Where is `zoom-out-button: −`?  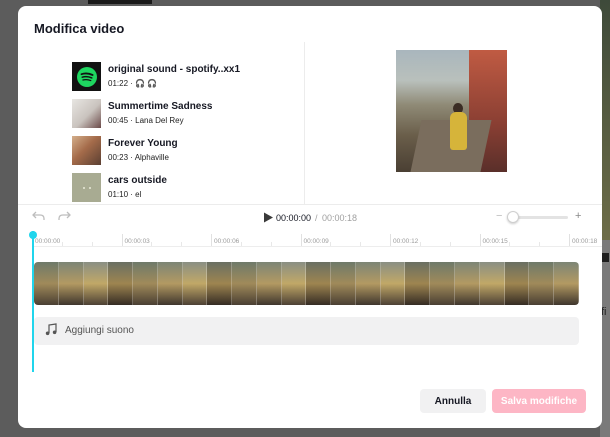
zoom-out-button: − is located at coordinates (499, 216).